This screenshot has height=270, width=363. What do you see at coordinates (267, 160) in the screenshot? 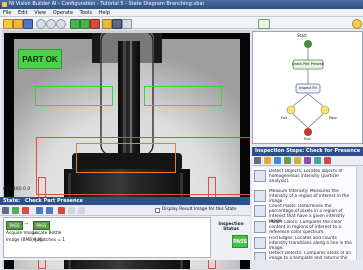
I see `enhance-icon` at bounding box center [267, 160].